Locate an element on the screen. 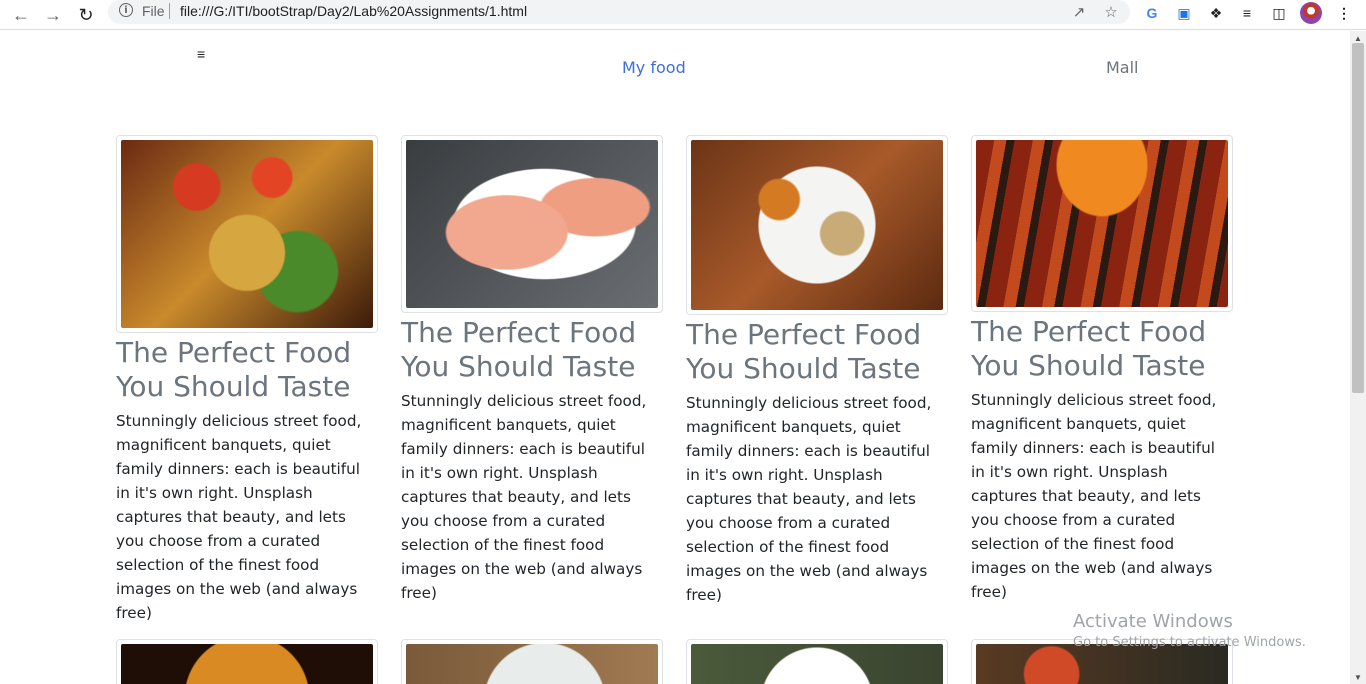  nav-link-my-food: My food is located at coordinates (654, 67).